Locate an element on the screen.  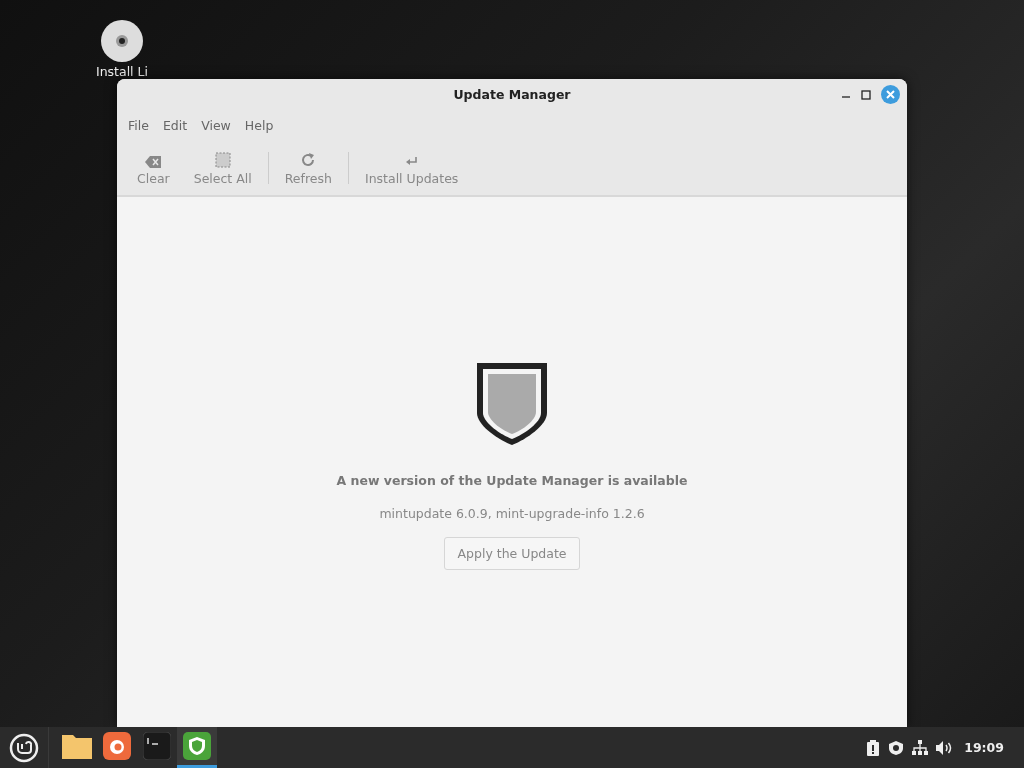
update-heading: A new version of the Update Manager is available is located at coordinates (512, 480).